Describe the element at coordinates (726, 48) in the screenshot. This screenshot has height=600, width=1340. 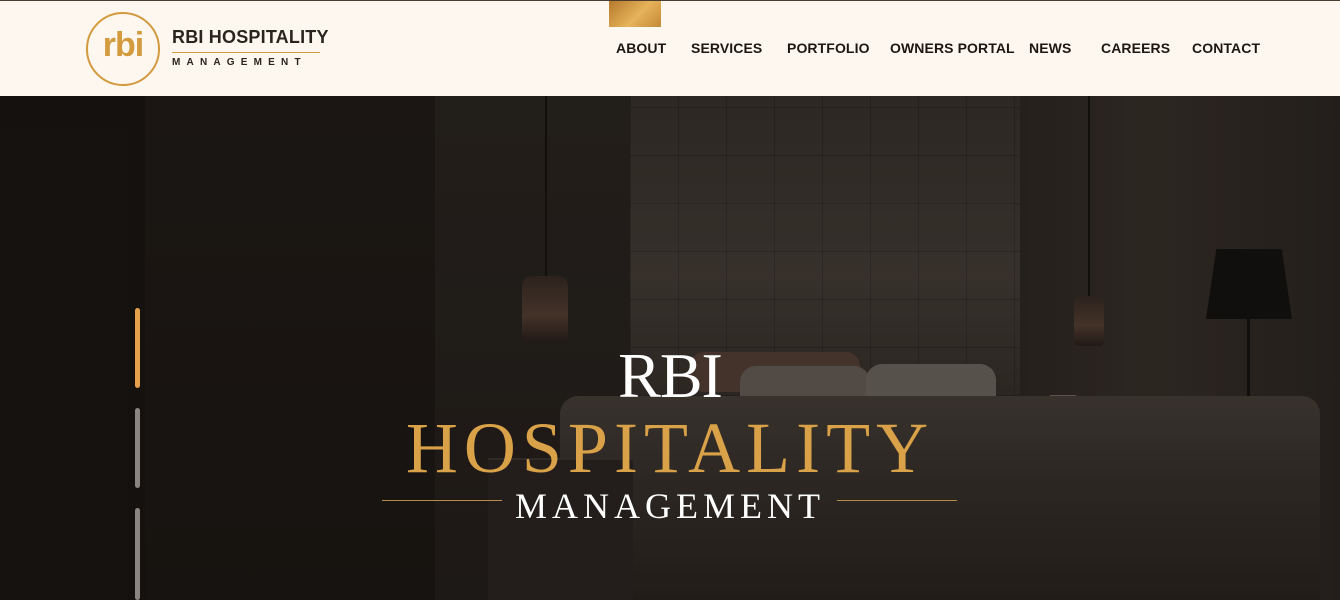
I see `nav-item-services: SERVICES` at that location.